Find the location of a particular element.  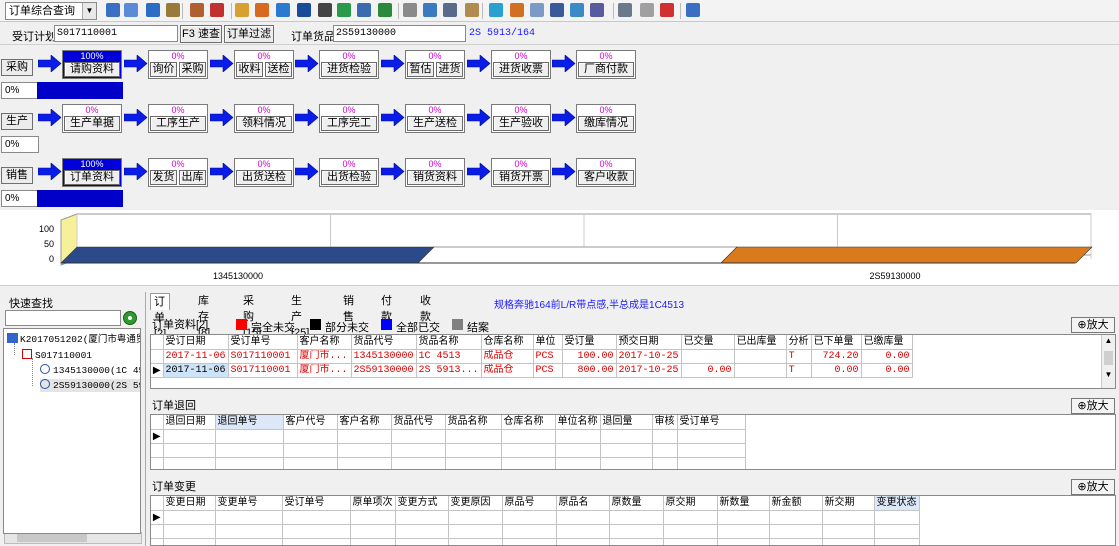

change-zoom-button: ⊕放大 is located at coordinates (1093, 487).